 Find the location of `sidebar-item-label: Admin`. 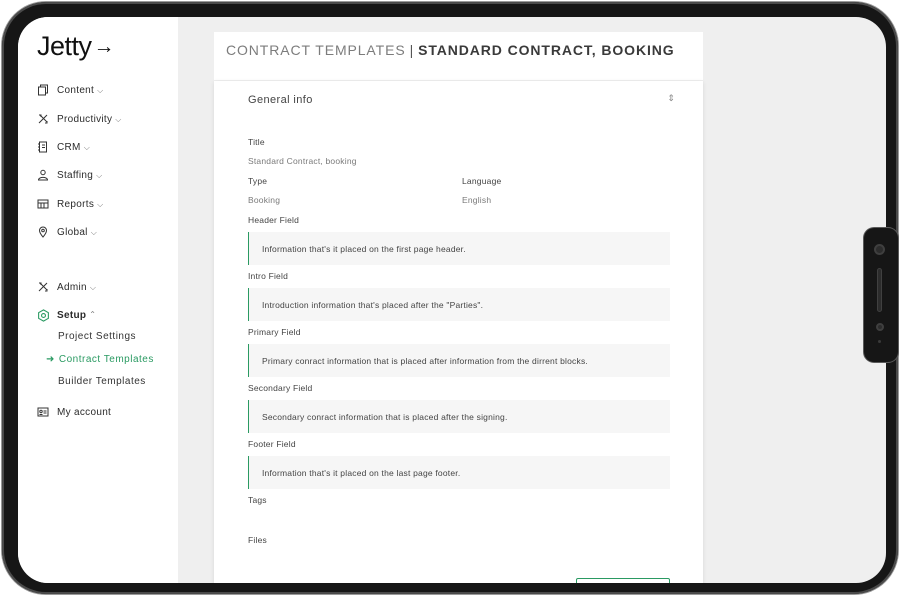

sidebar-item-label: Admin is located at coordinates (72, 287).